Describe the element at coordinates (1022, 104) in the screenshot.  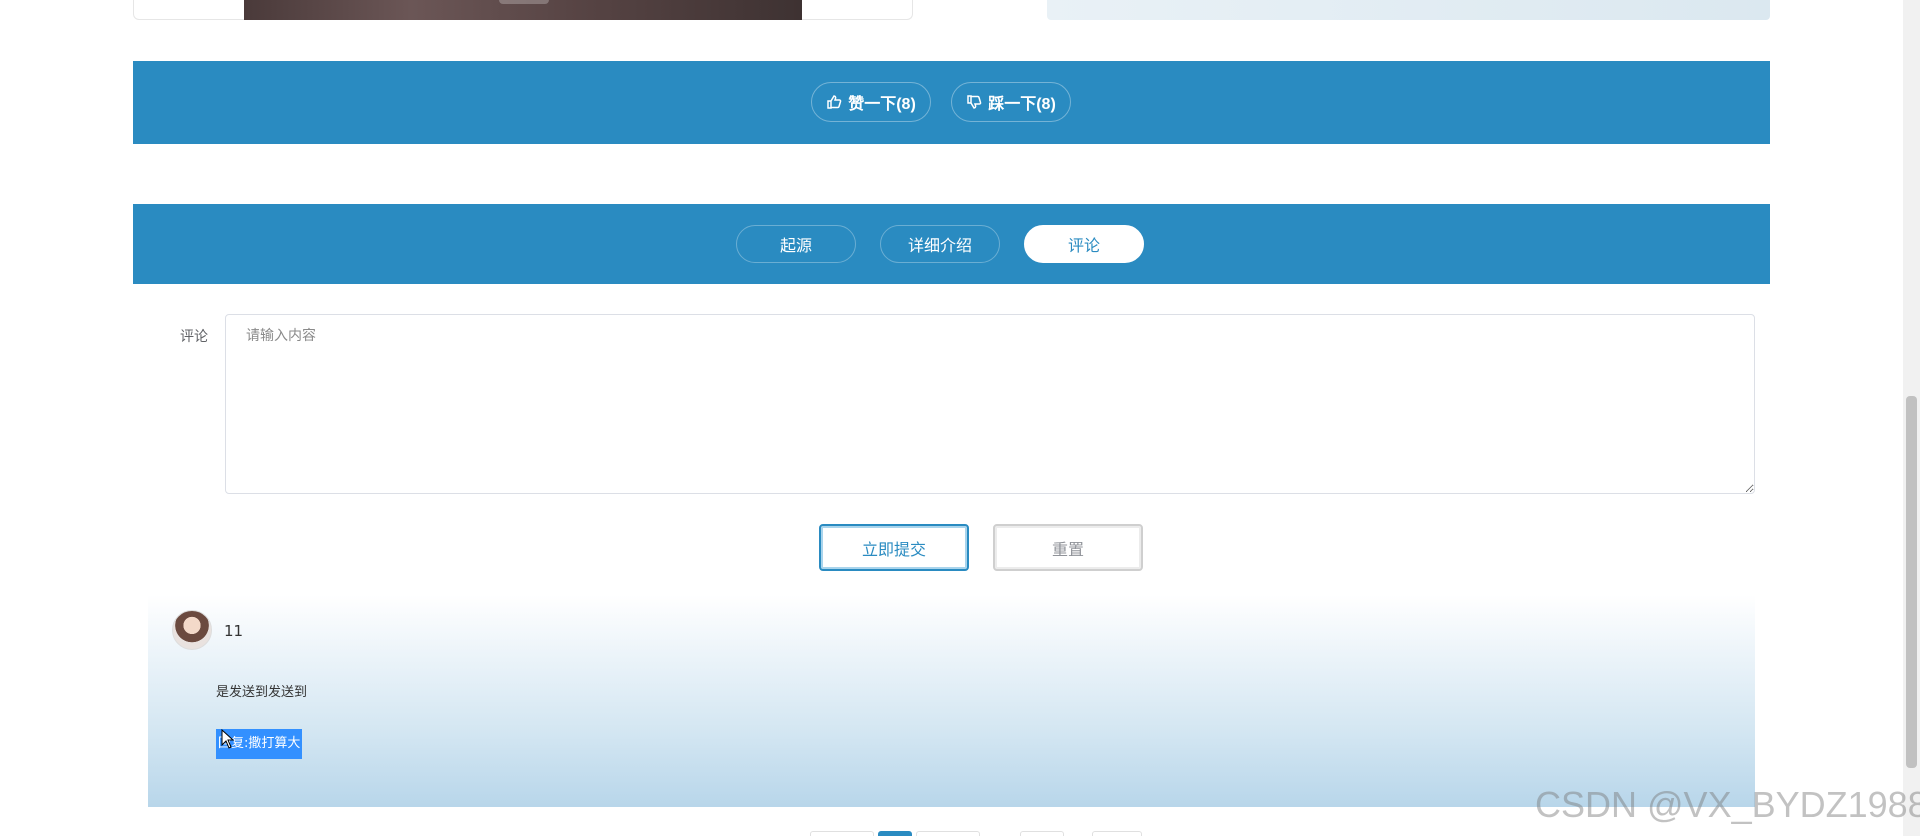
I see `dislike-label: 踩一下(8)` at that location.